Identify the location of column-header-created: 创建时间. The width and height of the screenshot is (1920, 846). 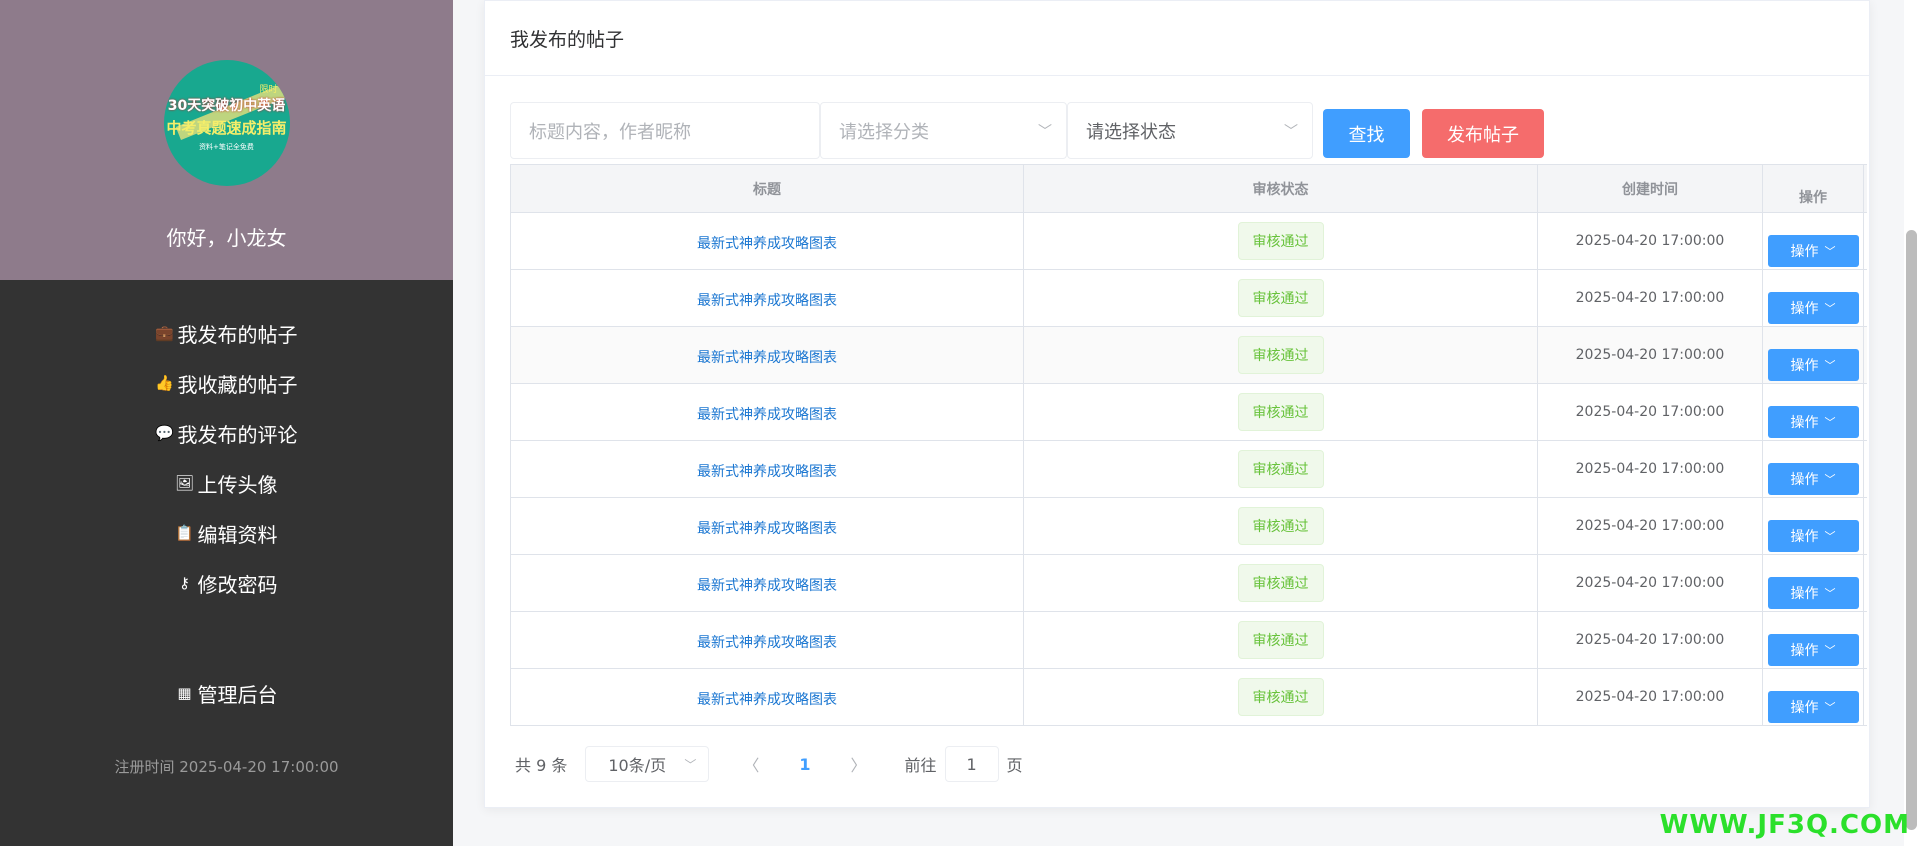
(1649, 188).